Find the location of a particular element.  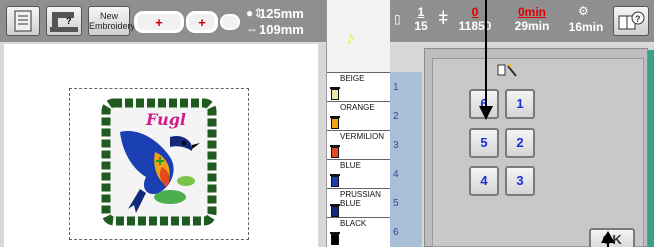

help-button: ? is located at coordinates (631, 21).